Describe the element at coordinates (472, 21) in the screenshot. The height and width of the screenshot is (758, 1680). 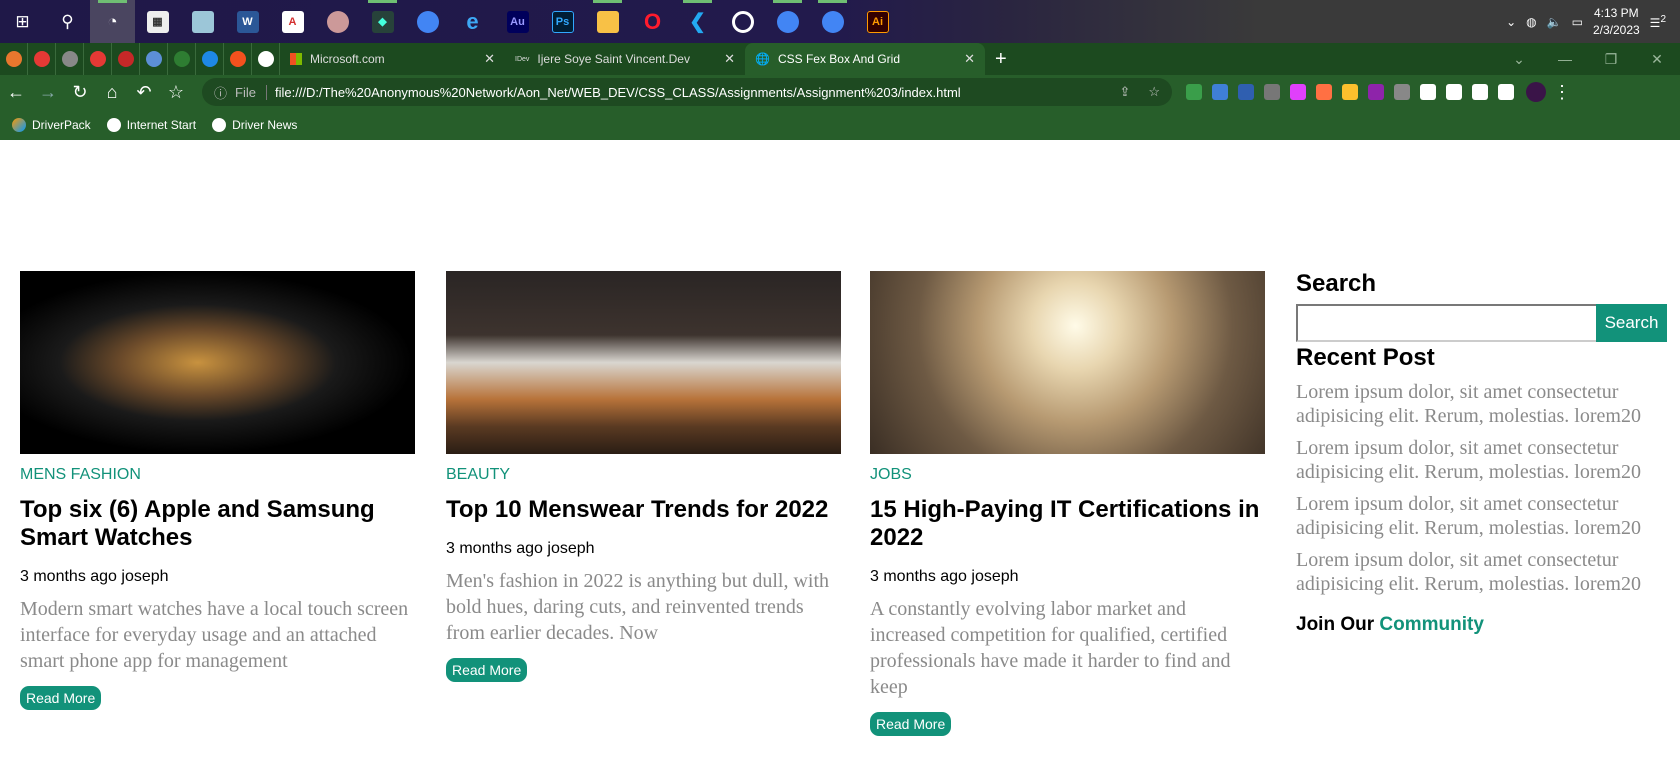
I see `edge-app-icon: e` at that location.